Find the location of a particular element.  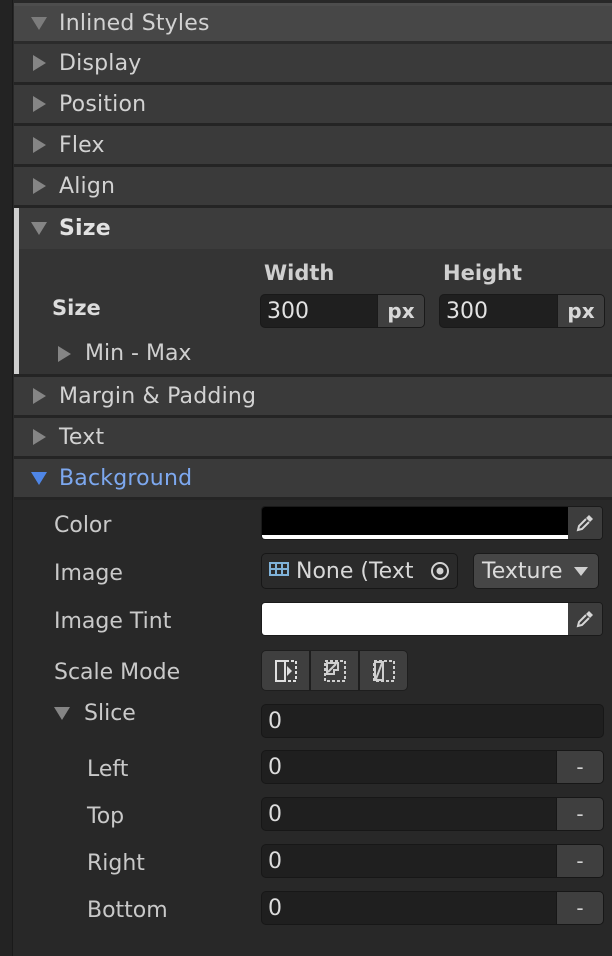

slice-top-label: Top is located at coordinates (106, 816).